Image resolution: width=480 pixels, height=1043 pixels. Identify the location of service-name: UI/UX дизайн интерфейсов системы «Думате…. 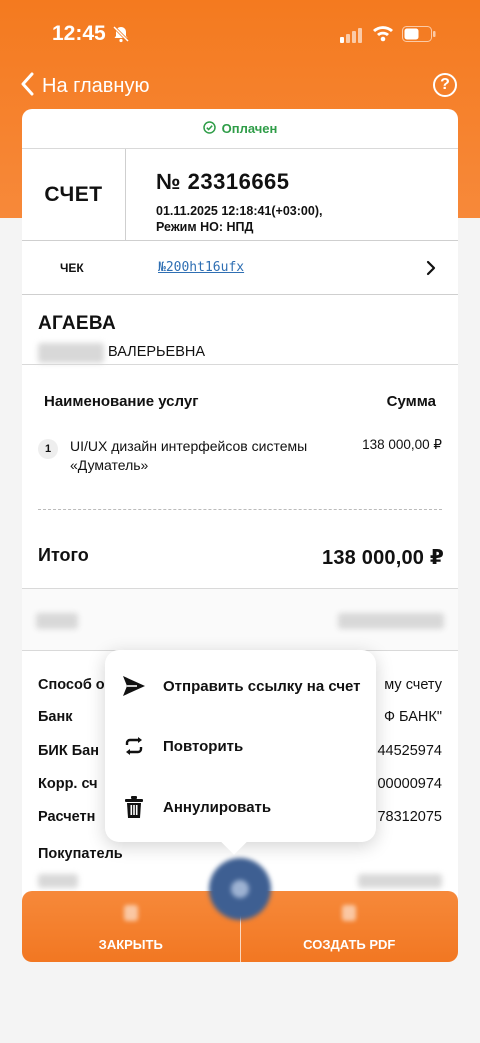
(189, 455).